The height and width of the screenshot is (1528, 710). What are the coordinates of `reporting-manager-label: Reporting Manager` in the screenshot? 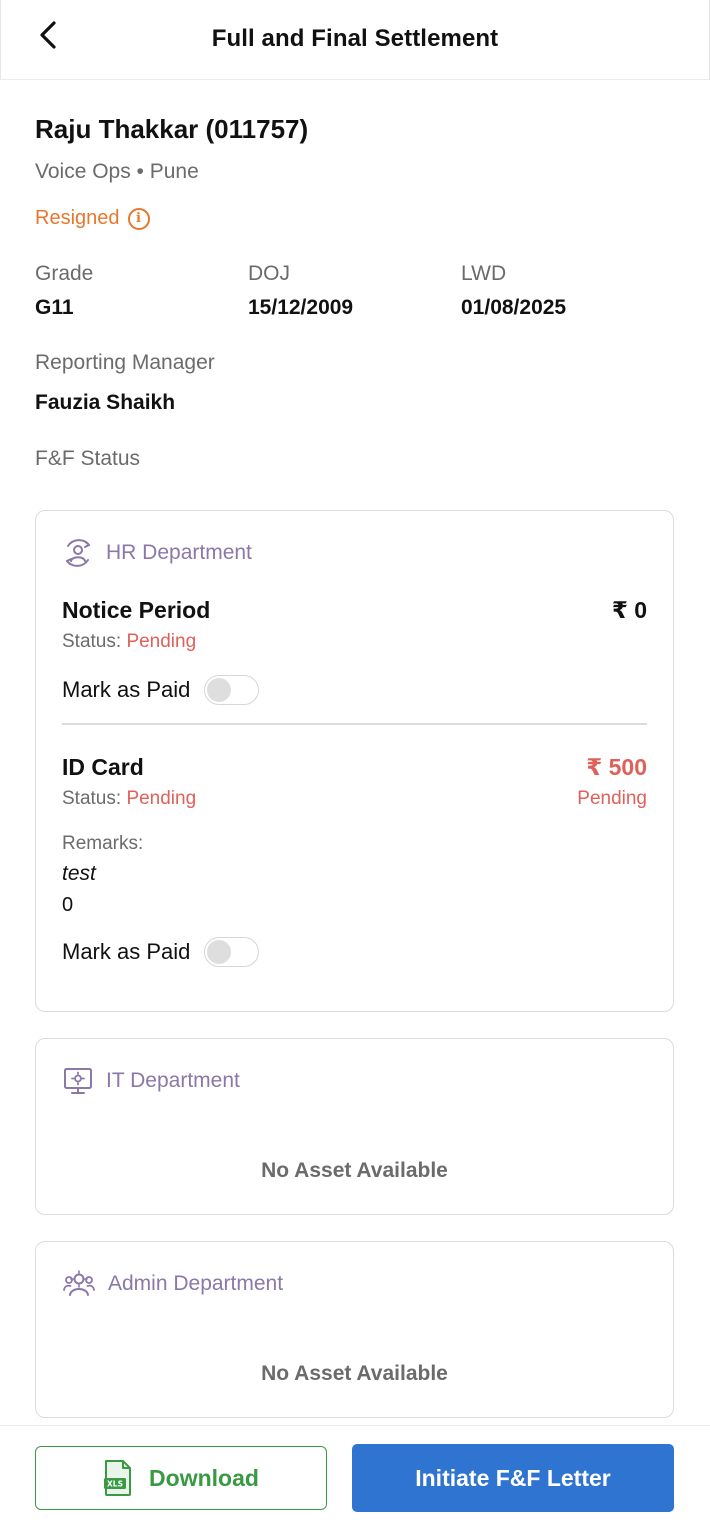 It's located at (125, 362).